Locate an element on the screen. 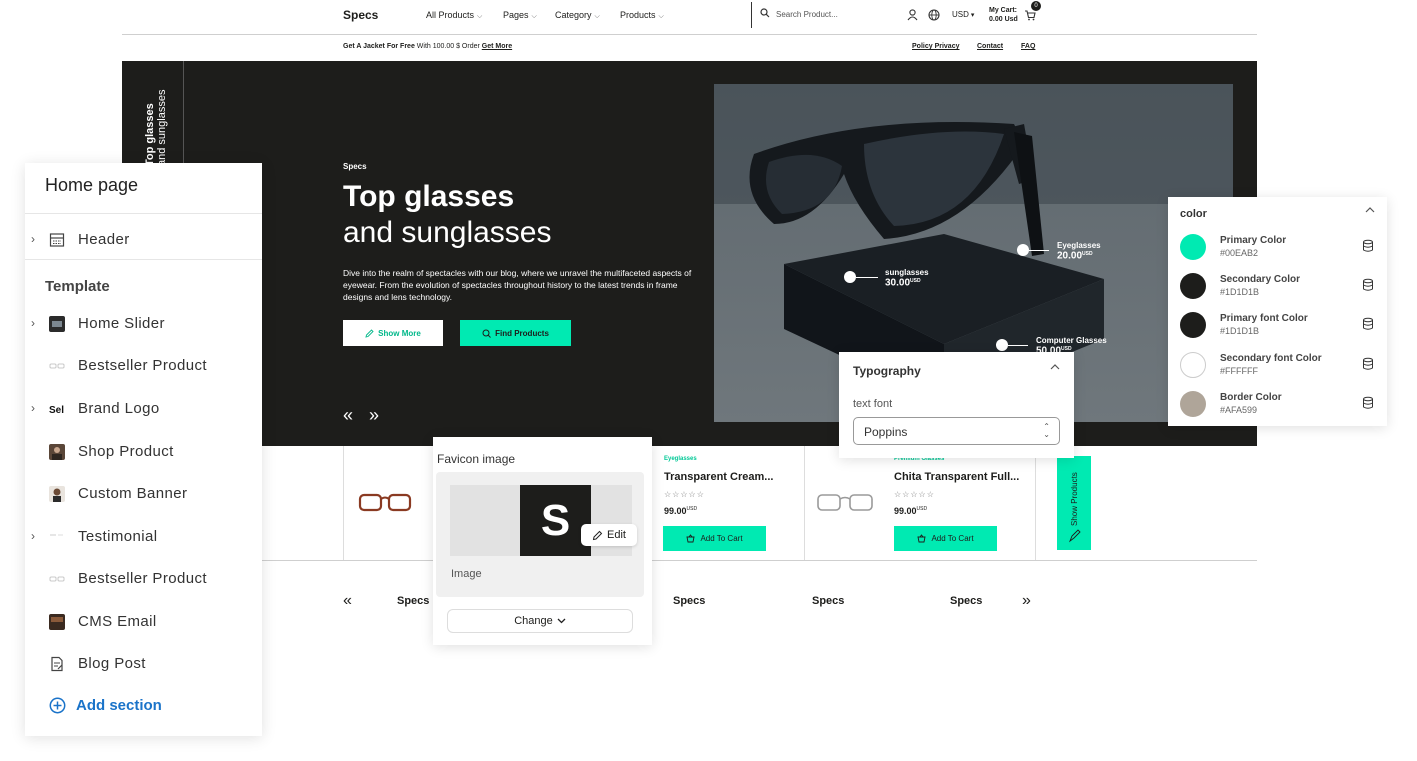 The image size is (1417, 761). brand-logo-thumbnail-icon: Sel is located at coordinates (56, 410).